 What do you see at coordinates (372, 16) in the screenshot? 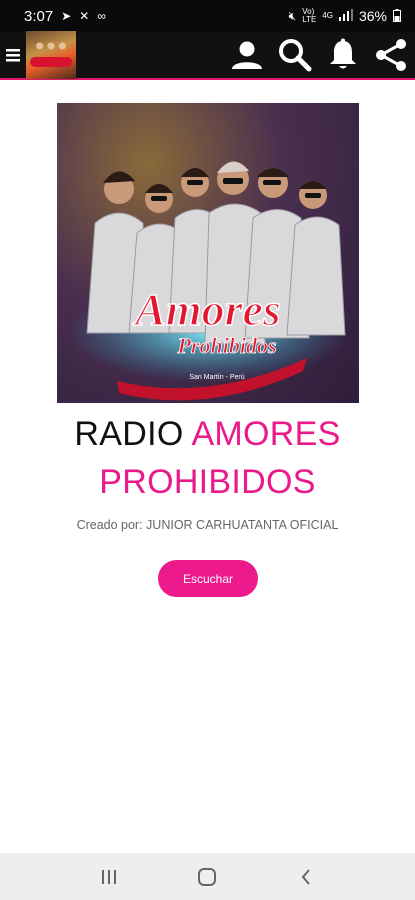
I see `battery-percent: 36%` at bounding box center [372, 16].